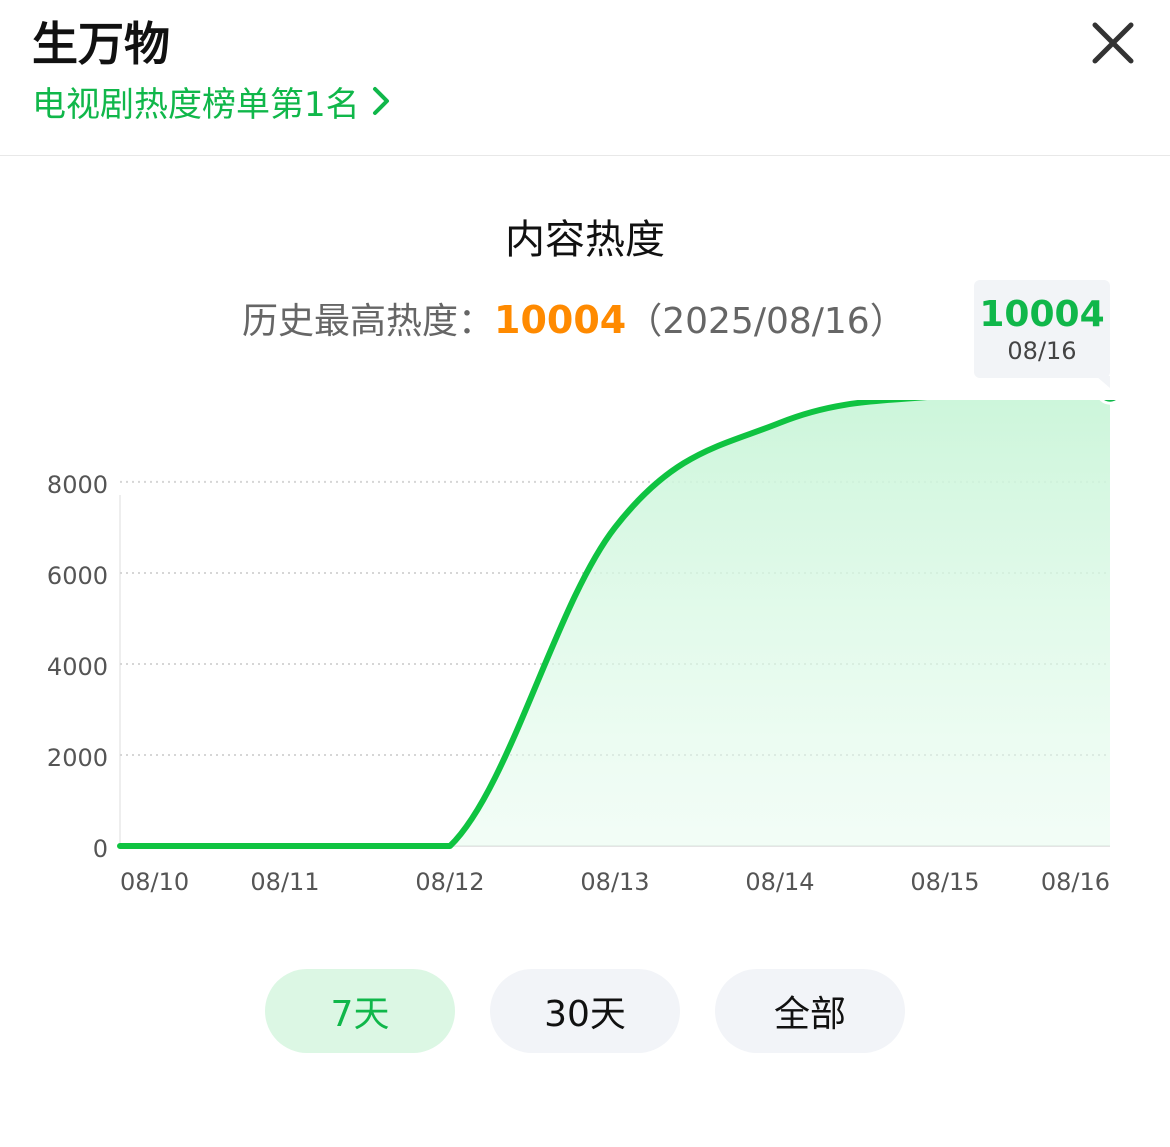  I want to click on y-tick-label: 2000, so click(77, 758).